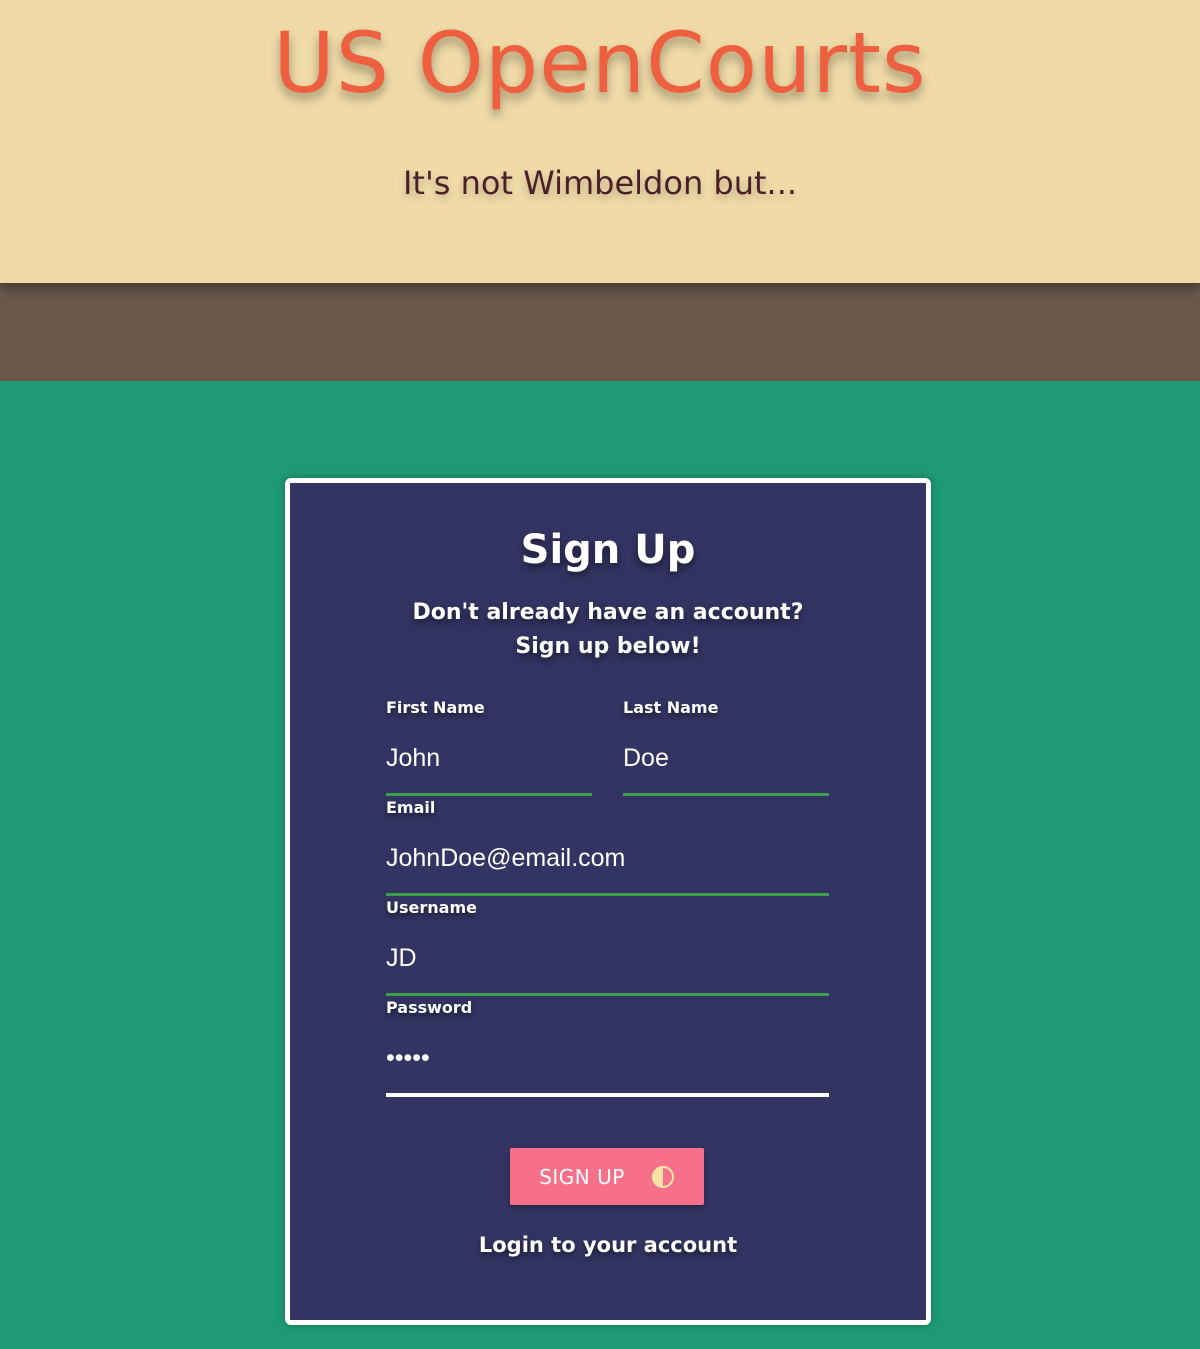  What do you see at coordinates (607, 894) in the screenshot?
I see `email-underline` at bounding box center [607, 894].